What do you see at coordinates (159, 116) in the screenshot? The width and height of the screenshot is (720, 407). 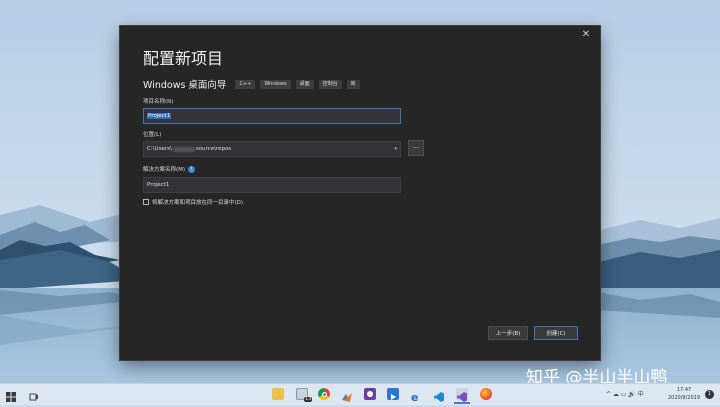 I see `project-name-value: Project1` at bounding box center [159, 116].